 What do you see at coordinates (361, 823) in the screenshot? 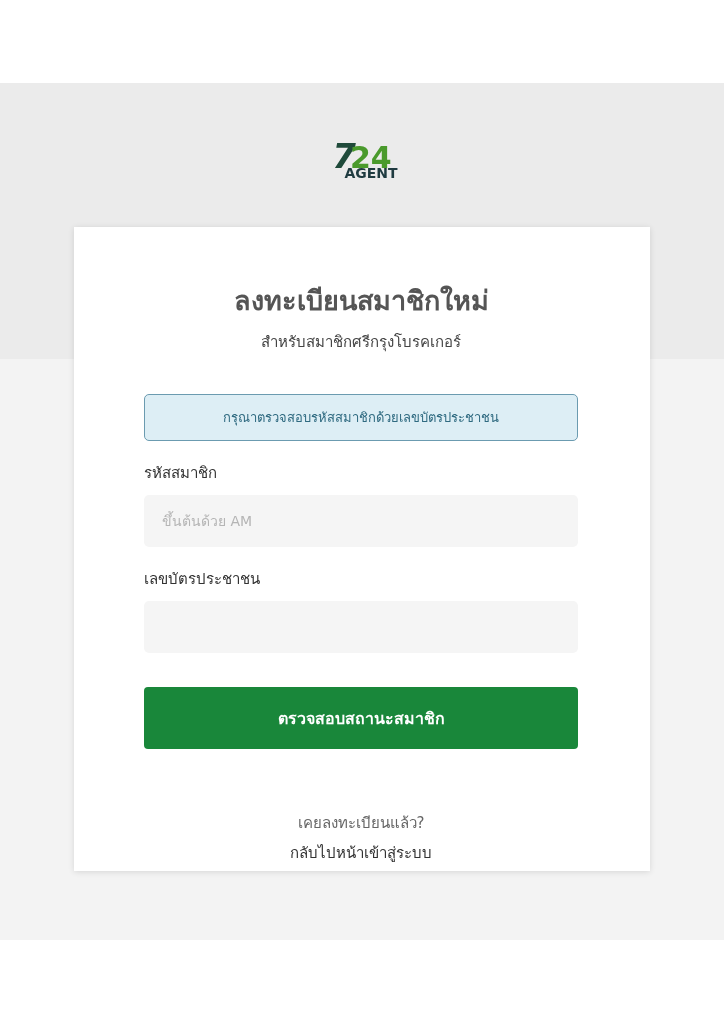
I see `footer-question: เคยลงทะเบียนแล้ว?` at bounding box center [361, 823].